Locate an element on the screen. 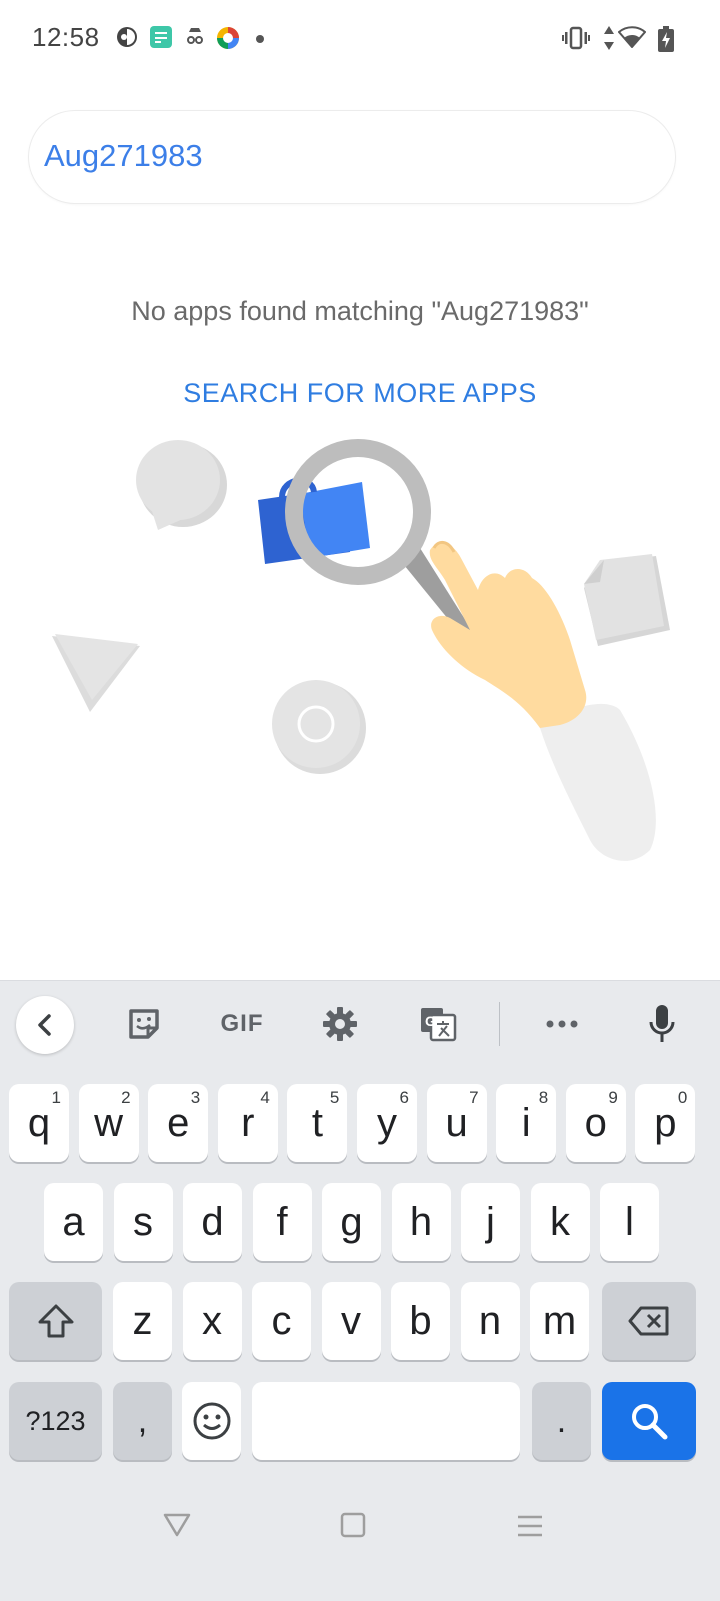 The width and height of the screenshot is (720, 1601). key-c: c is located at coordinates (281, 1321).